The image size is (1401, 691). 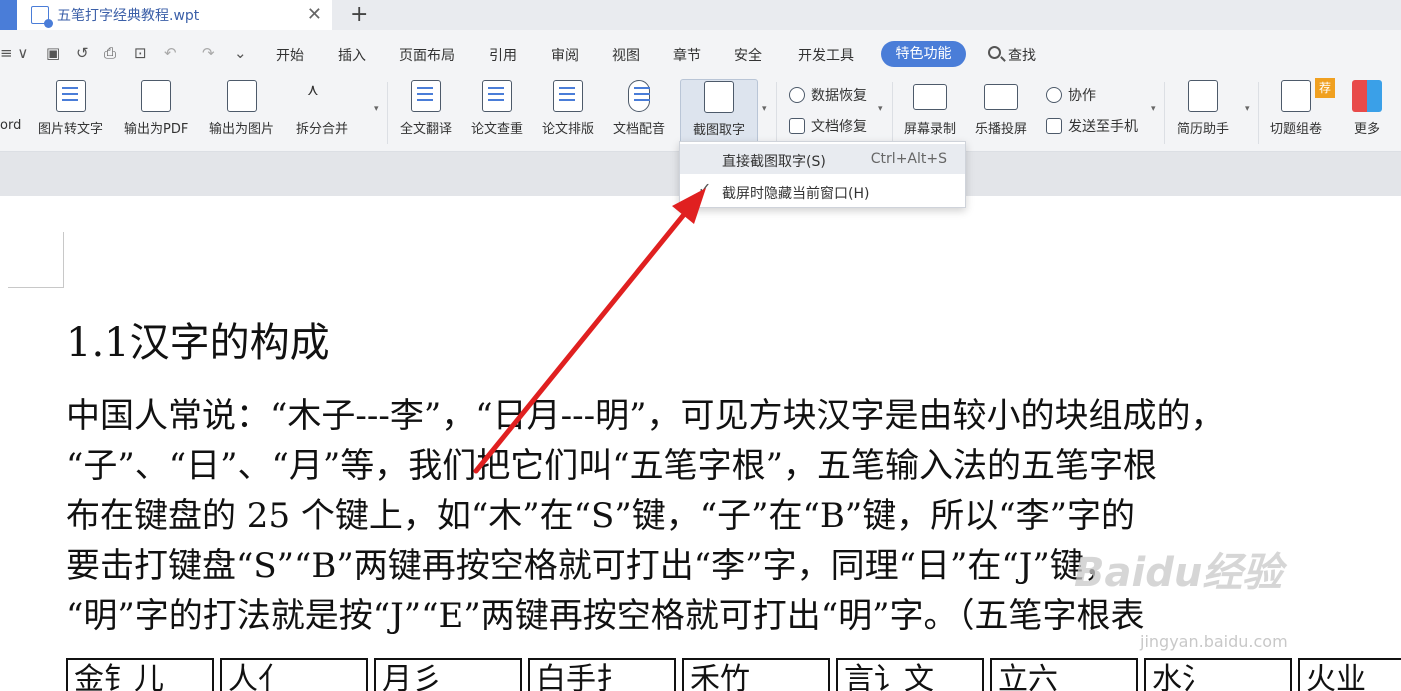 What do you see at coordinates (605, 616) in the screenshot?
I see `paragraph-line-5: “明”字的打法就是按“J”“E”两键再按空格就可打出“明”字。（五笔字根表` at bounding box center [605, 616].